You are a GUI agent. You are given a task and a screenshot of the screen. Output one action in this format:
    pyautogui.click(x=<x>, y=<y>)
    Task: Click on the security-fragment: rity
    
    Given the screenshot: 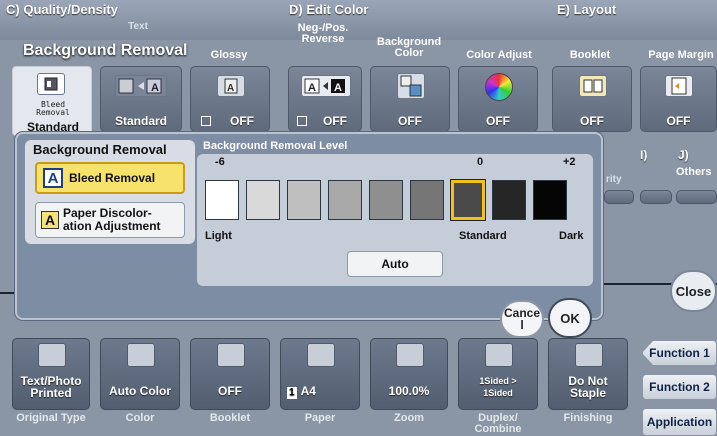 What is the action you would take?
    pyautogui.click(x=614, y=179)
    